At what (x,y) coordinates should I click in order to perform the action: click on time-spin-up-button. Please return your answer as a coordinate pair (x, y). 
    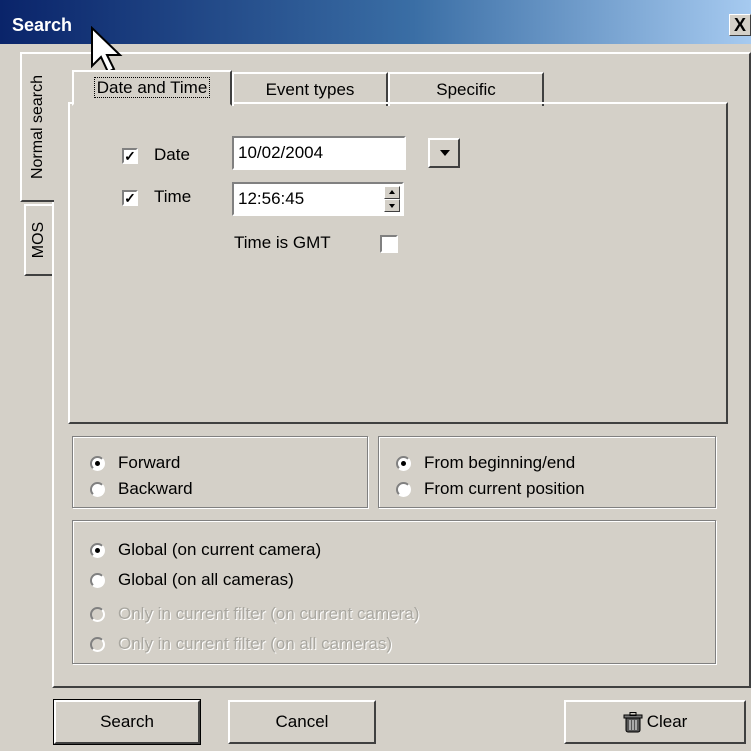
    Looking at the image, I should click on (392, 192).